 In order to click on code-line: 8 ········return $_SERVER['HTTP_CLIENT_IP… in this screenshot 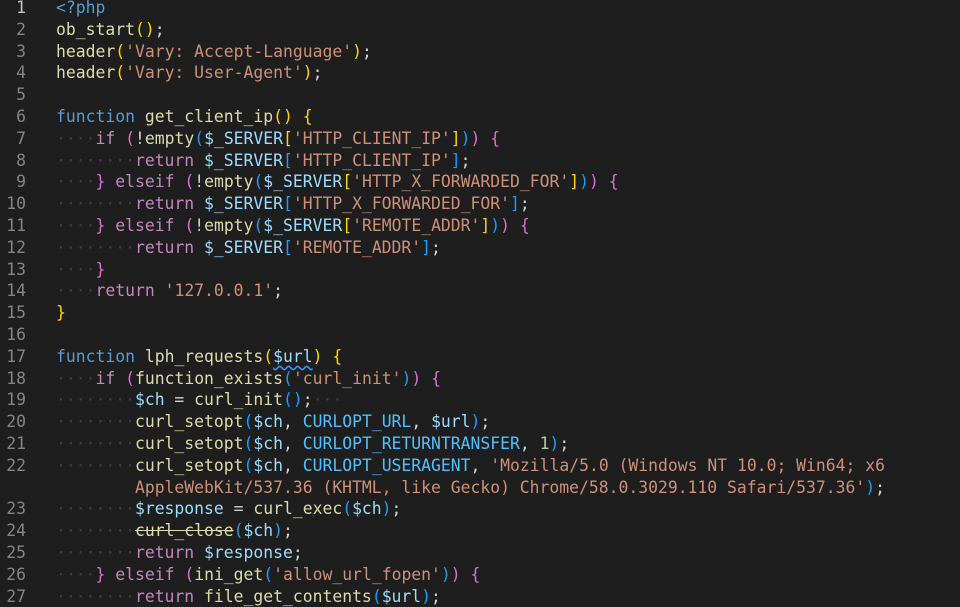, I will do `click(480, 161)`.